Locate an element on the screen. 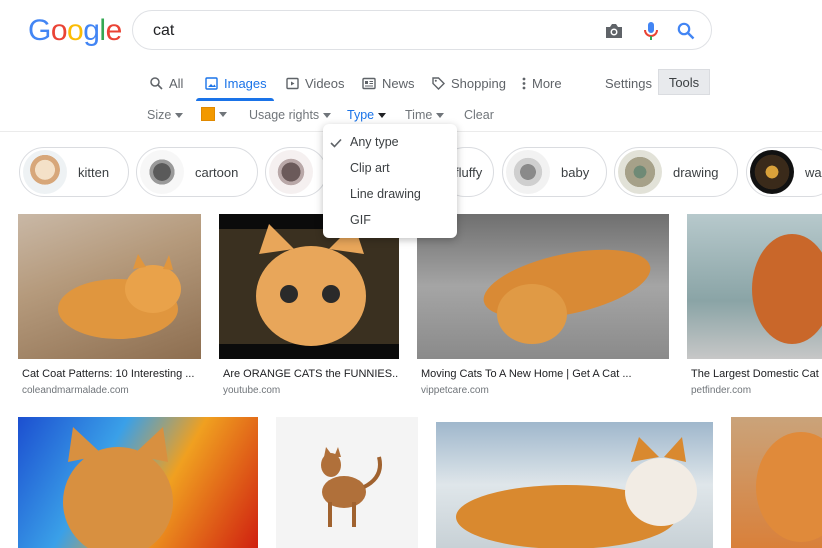  logo-letter: G is located at coordinates (39, 30).